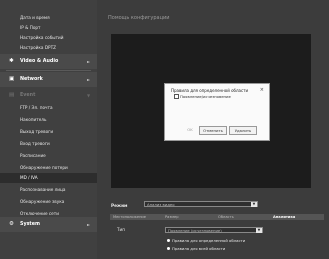 This screenshot has height=259, width=329. Describe the element at coordinates (129, 217) in the screenshot. I see `header-location: Местоположение` at that location.